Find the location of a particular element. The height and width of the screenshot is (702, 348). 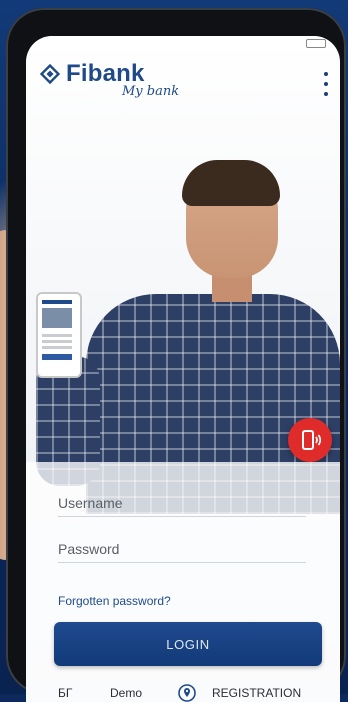

password-input is located at coordinates (182, 549).